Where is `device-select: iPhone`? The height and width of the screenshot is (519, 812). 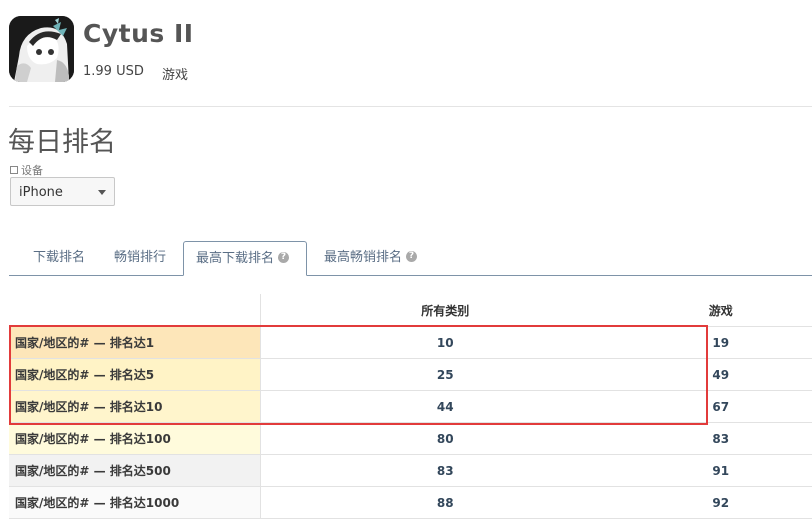 device-select: iPhone is located at coordinates (62, 191).